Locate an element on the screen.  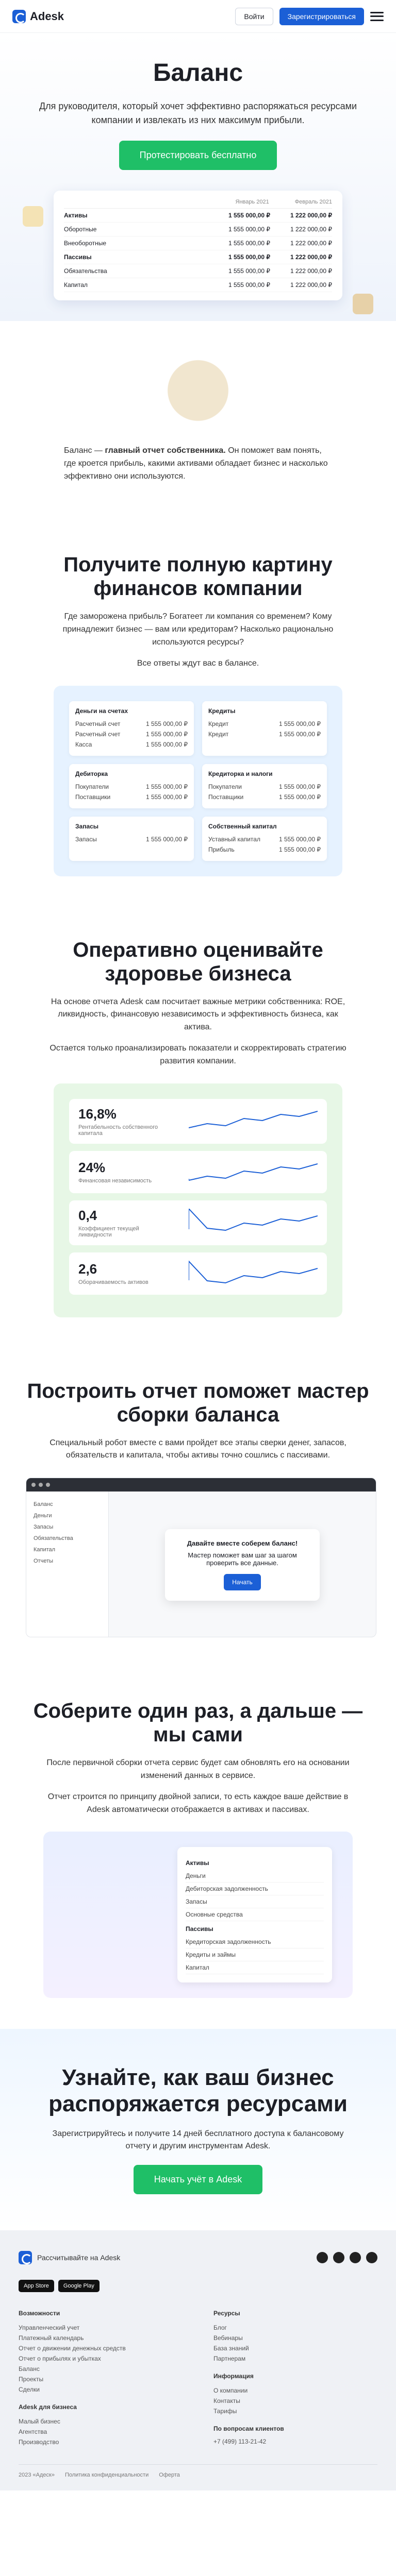
google-play-button: Google Play is located at coordinates (79, 2285).